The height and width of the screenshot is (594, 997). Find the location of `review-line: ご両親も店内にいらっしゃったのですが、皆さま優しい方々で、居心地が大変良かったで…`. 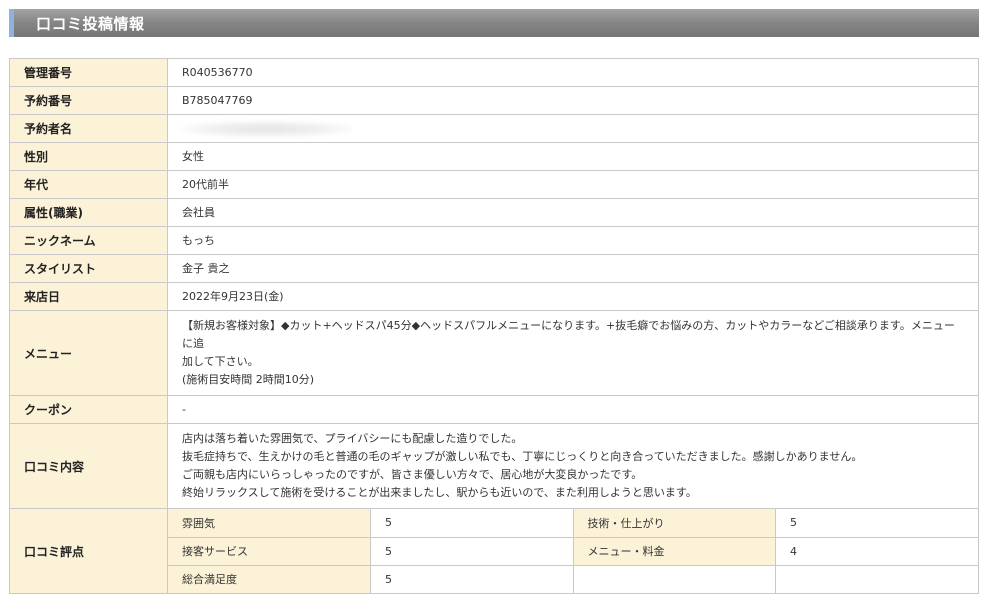

review-line: ご両親も店内にいらっしゃったのですが、皆さま優しい方々で、居心地が大変良かったで… is located at coordinates (412, 474).